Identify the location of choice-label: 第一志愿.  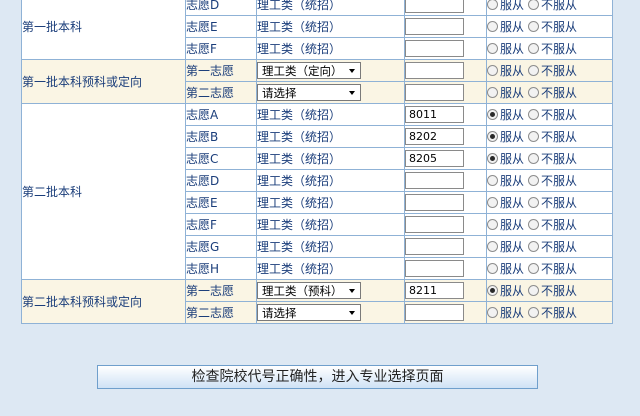
(221, 70).